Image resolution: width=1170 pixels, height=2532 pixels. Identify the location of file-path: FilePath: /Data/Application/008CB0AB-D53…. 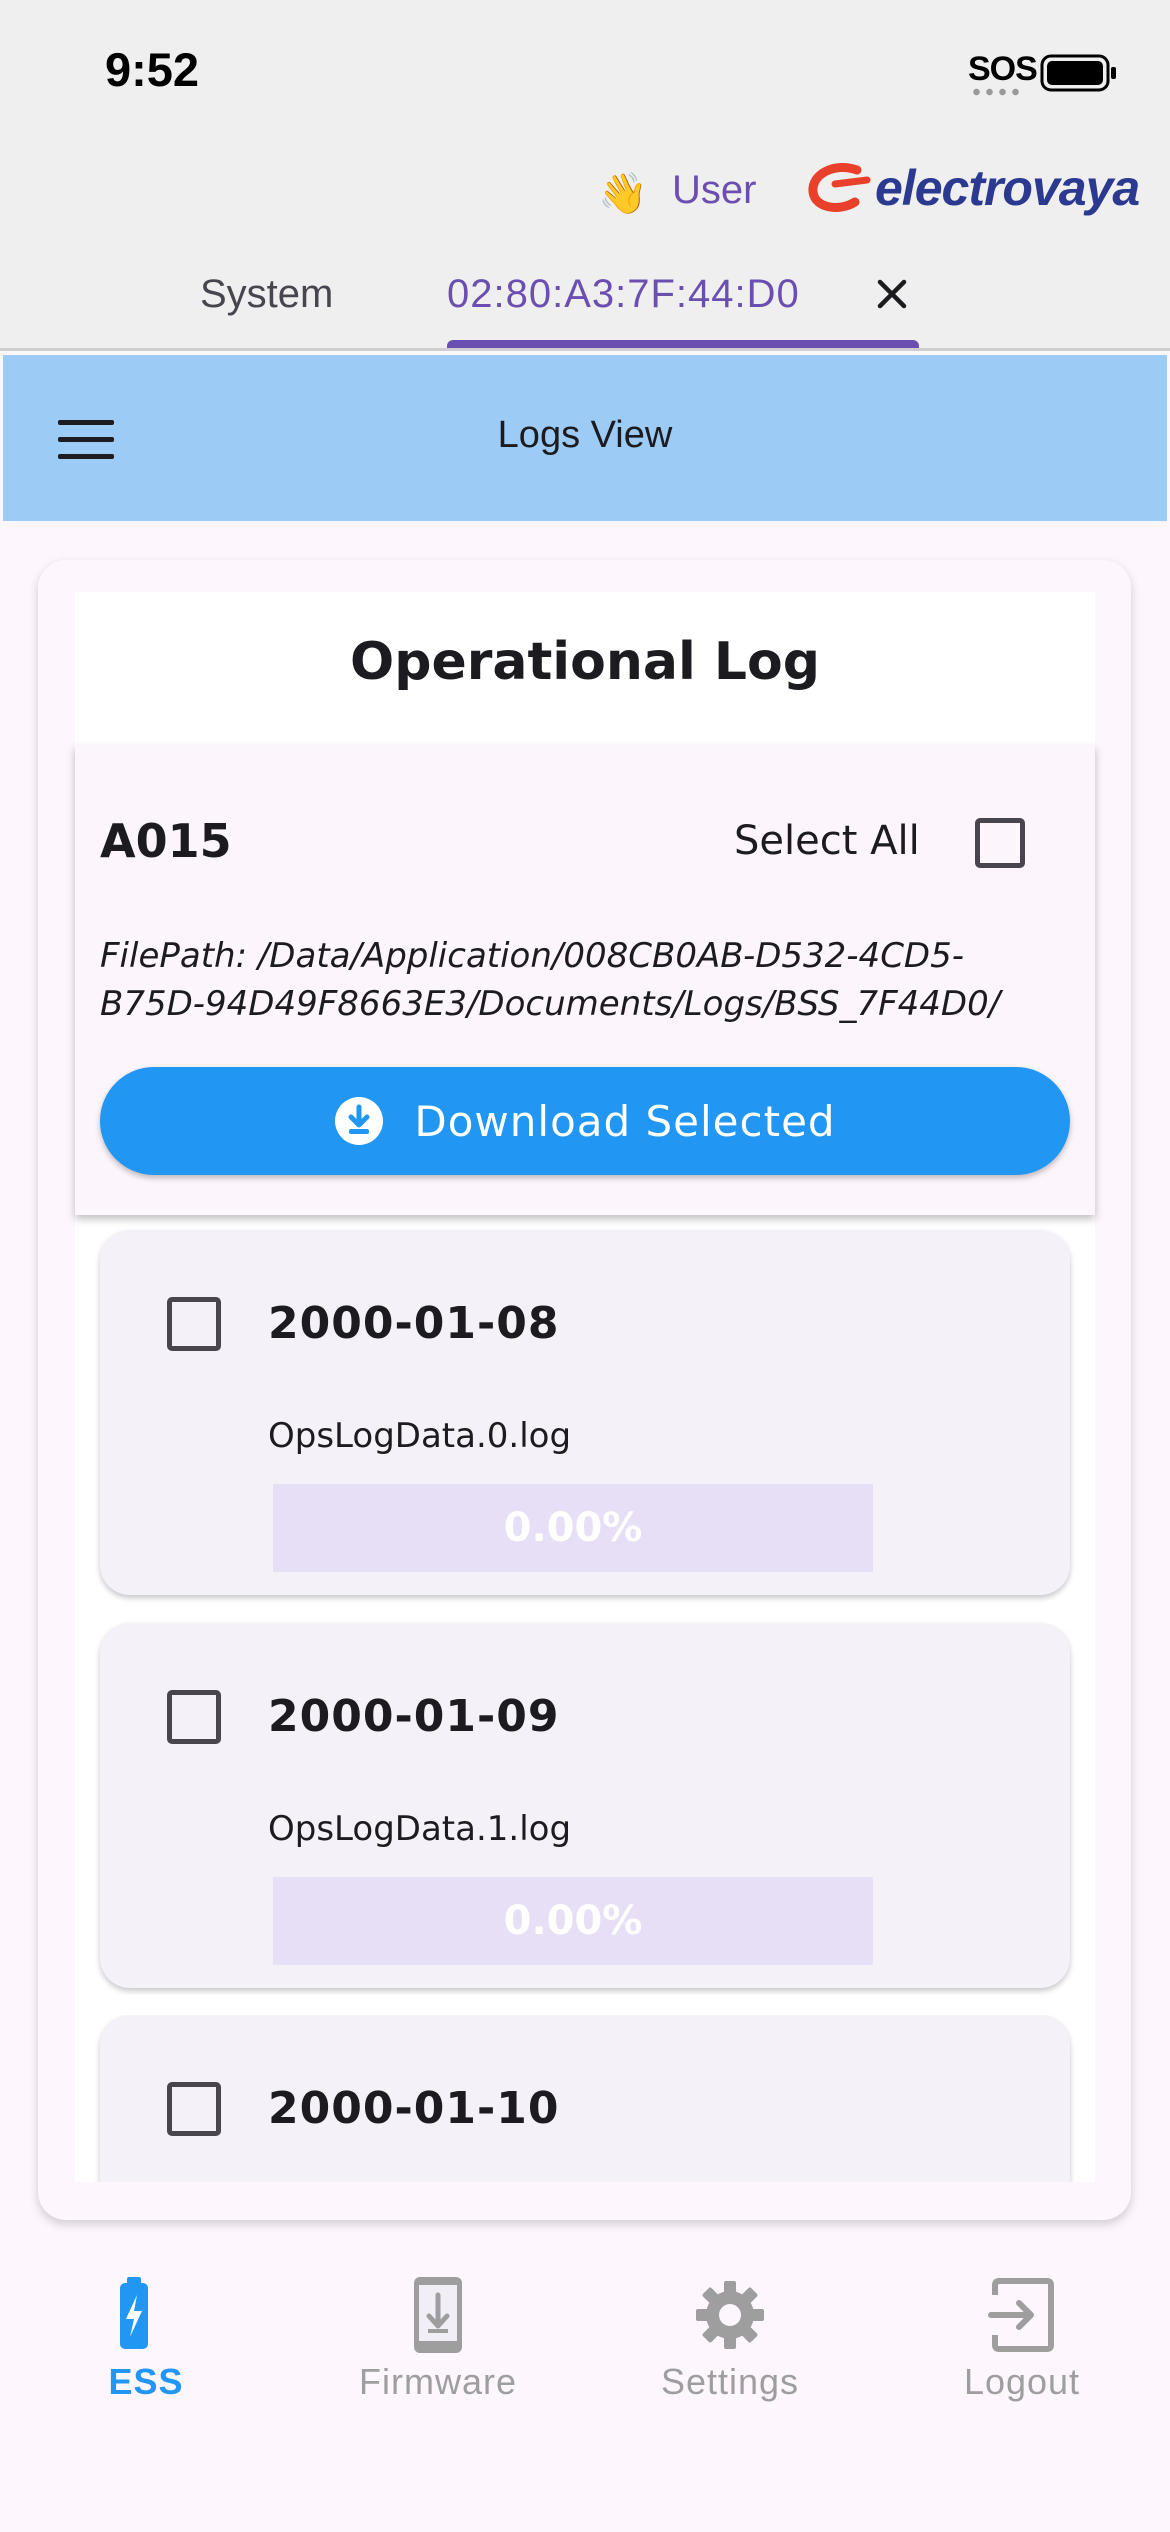
(550, 980).